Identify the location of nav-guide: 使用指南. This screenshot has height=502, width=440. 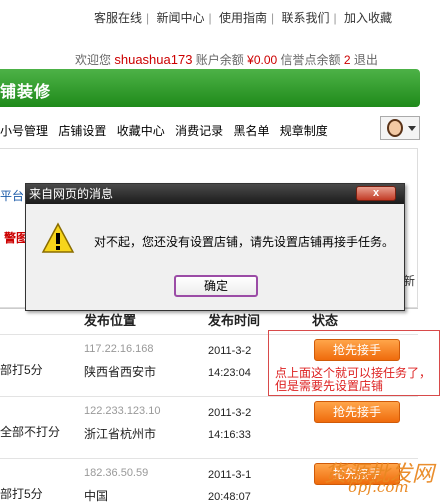
(243, 18).